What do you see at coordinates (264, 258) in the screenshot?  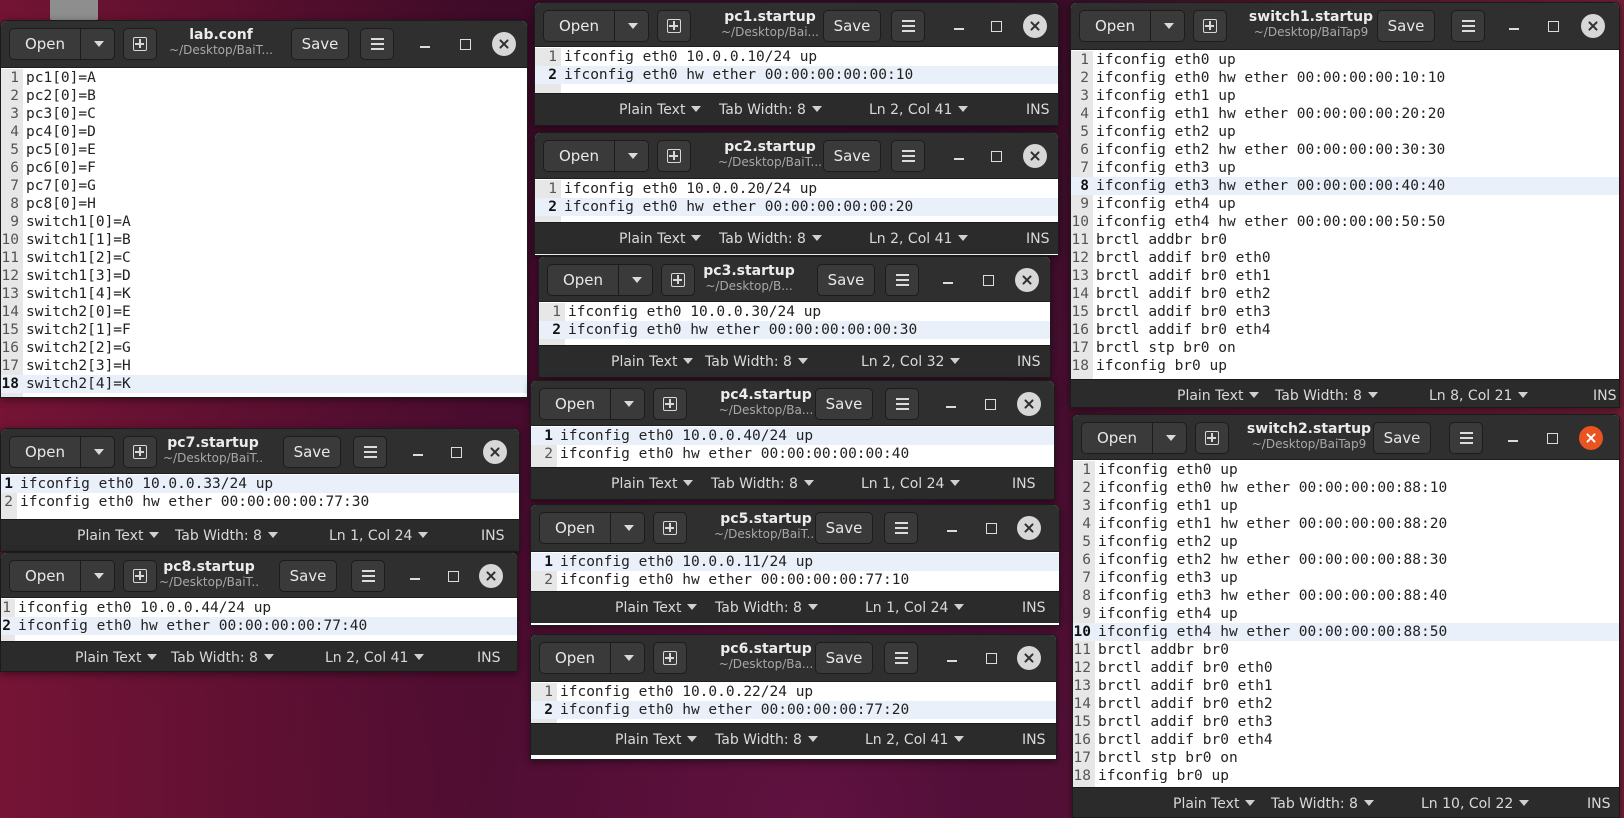 I see `code-line: 11 switch1[2]=C` at bounding box center [264, 258].